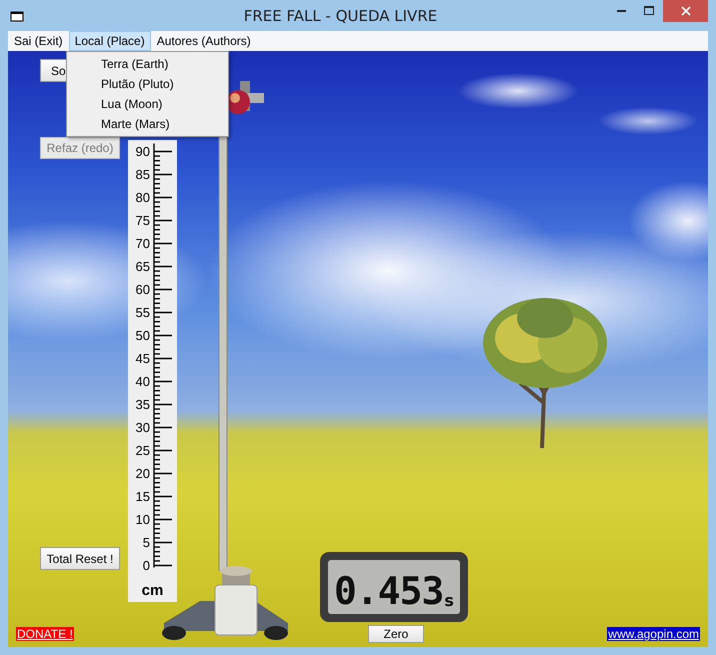 The height and width of the screenshot is (655, 716). I want to click on minimize-icon, so click(621, 11).